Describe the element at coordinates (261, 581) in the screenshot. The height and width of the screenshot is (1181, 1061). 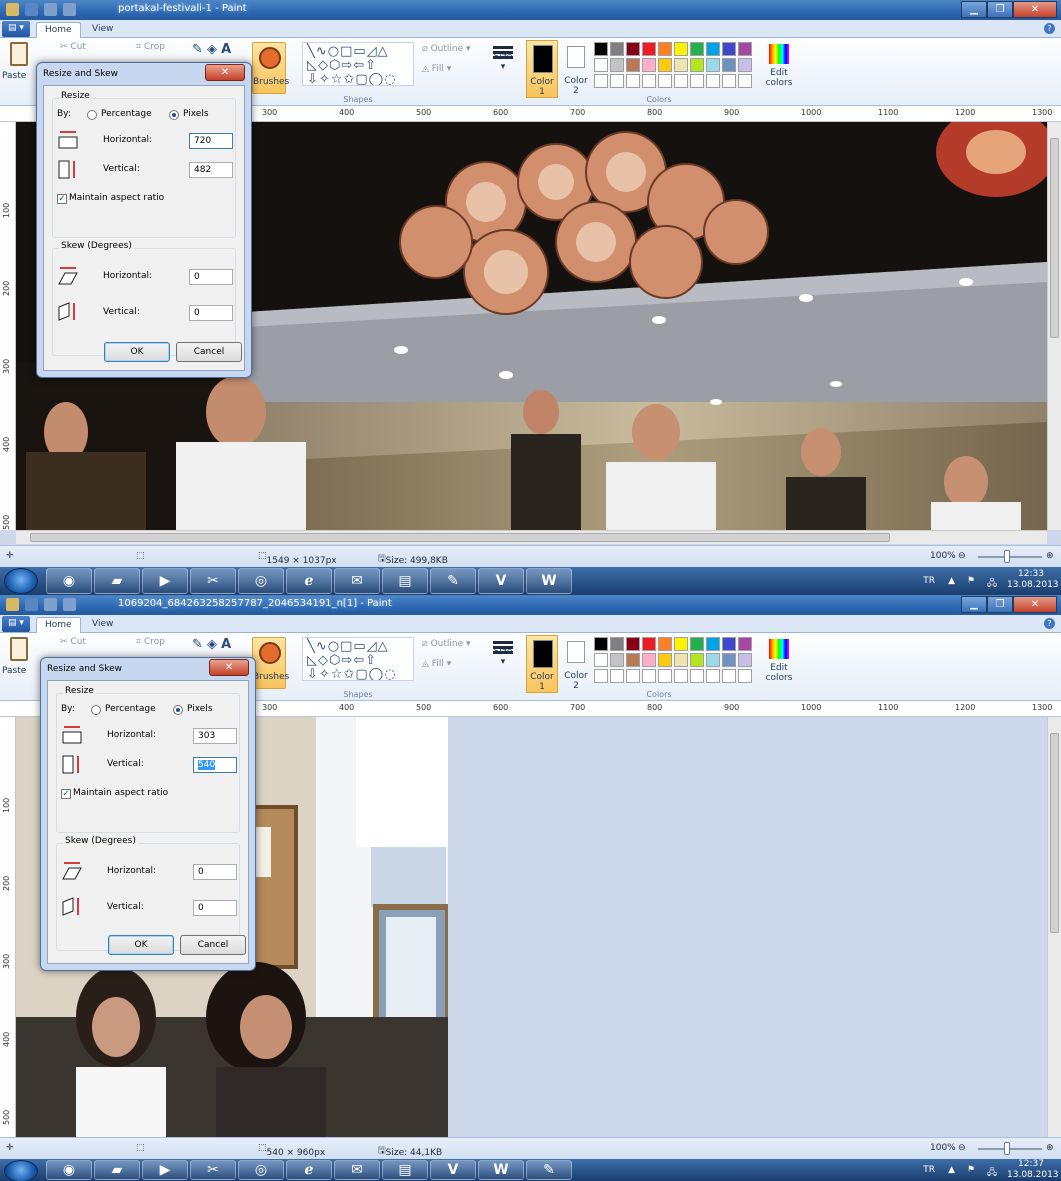
I see `taskbar-chrome-icon: ◎` at that location.